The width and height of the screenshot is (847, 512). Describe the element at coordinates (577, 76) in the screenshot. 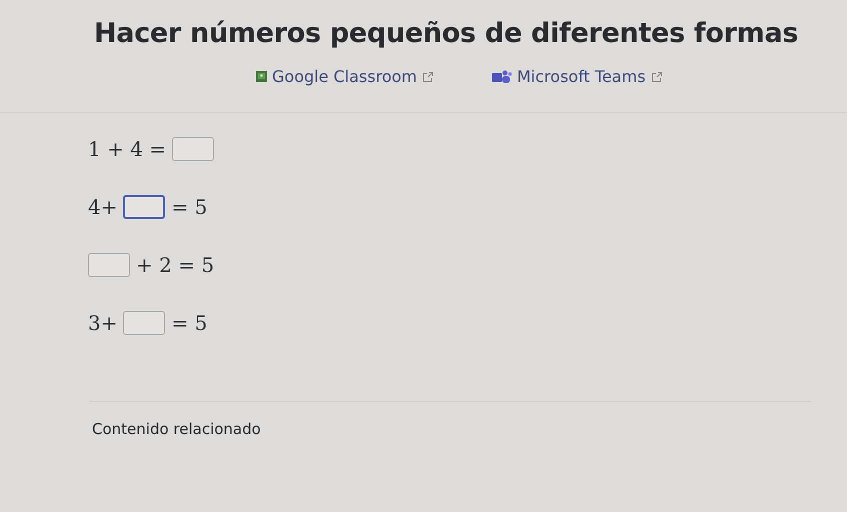

I see `share-link: Microsoft Teams` at that location.